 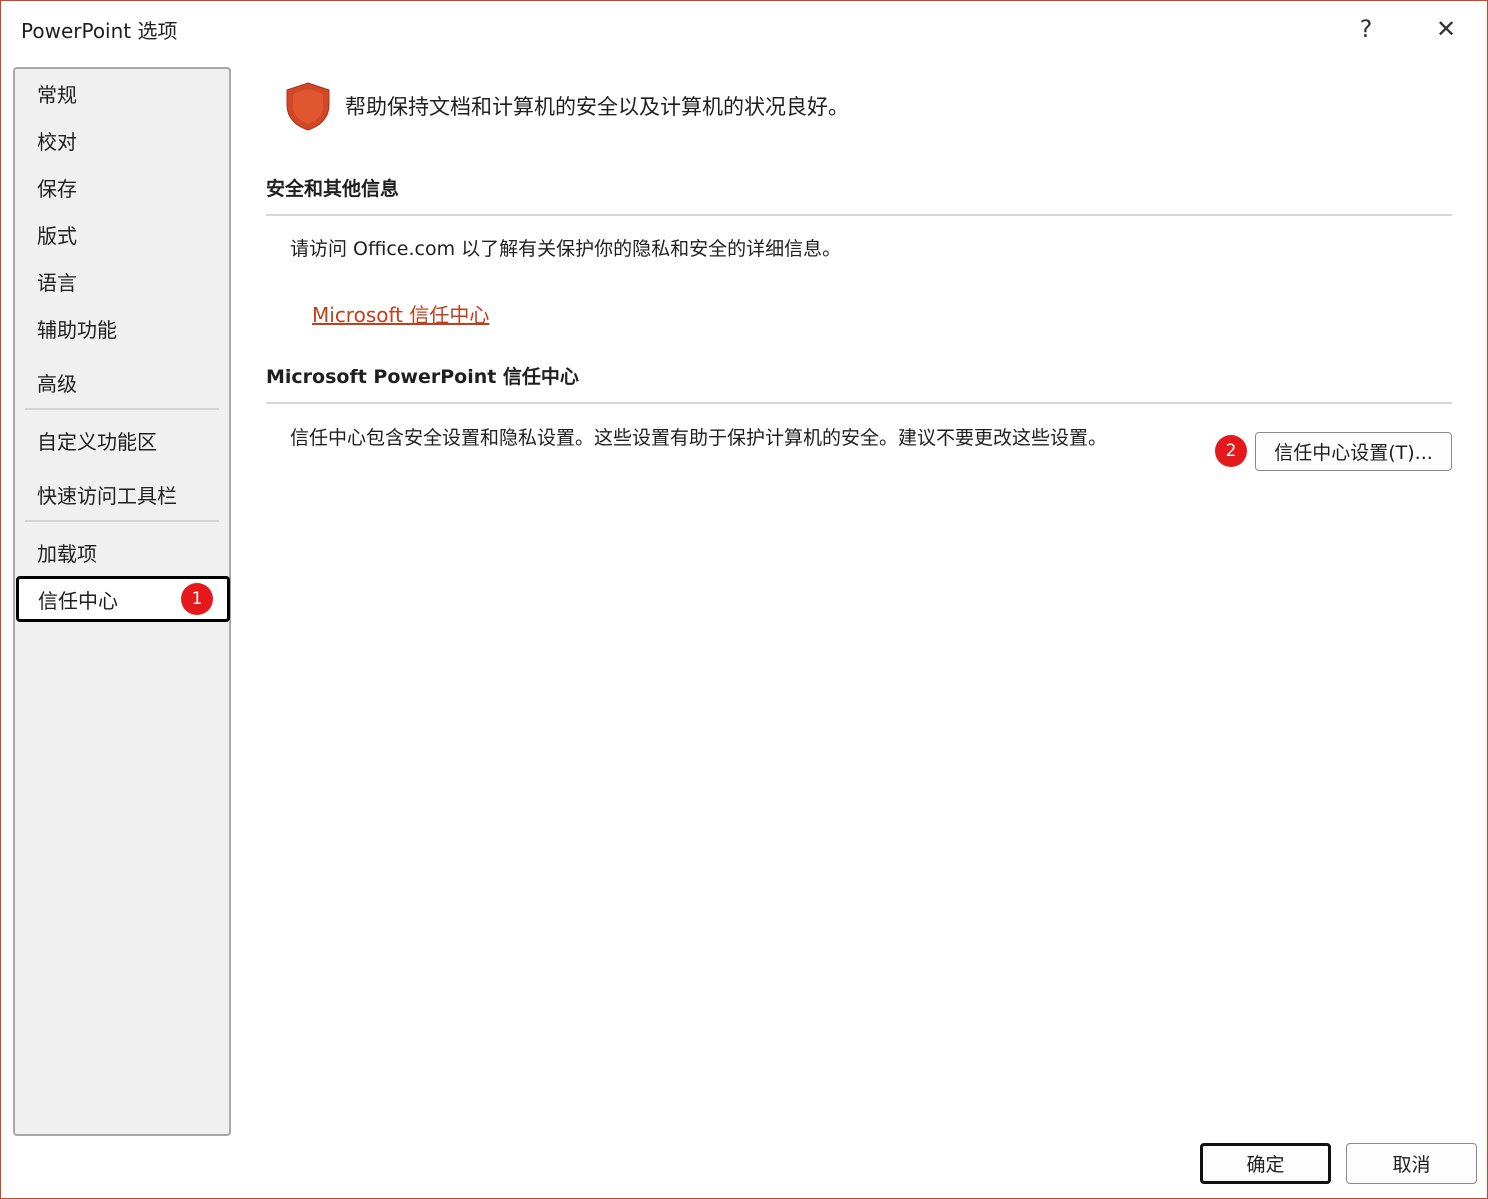 What do you see at coordinates (122, 140) in the screenshot?
I see `sidebar-item-proofing: 校对` at bounding box center [122, 140].